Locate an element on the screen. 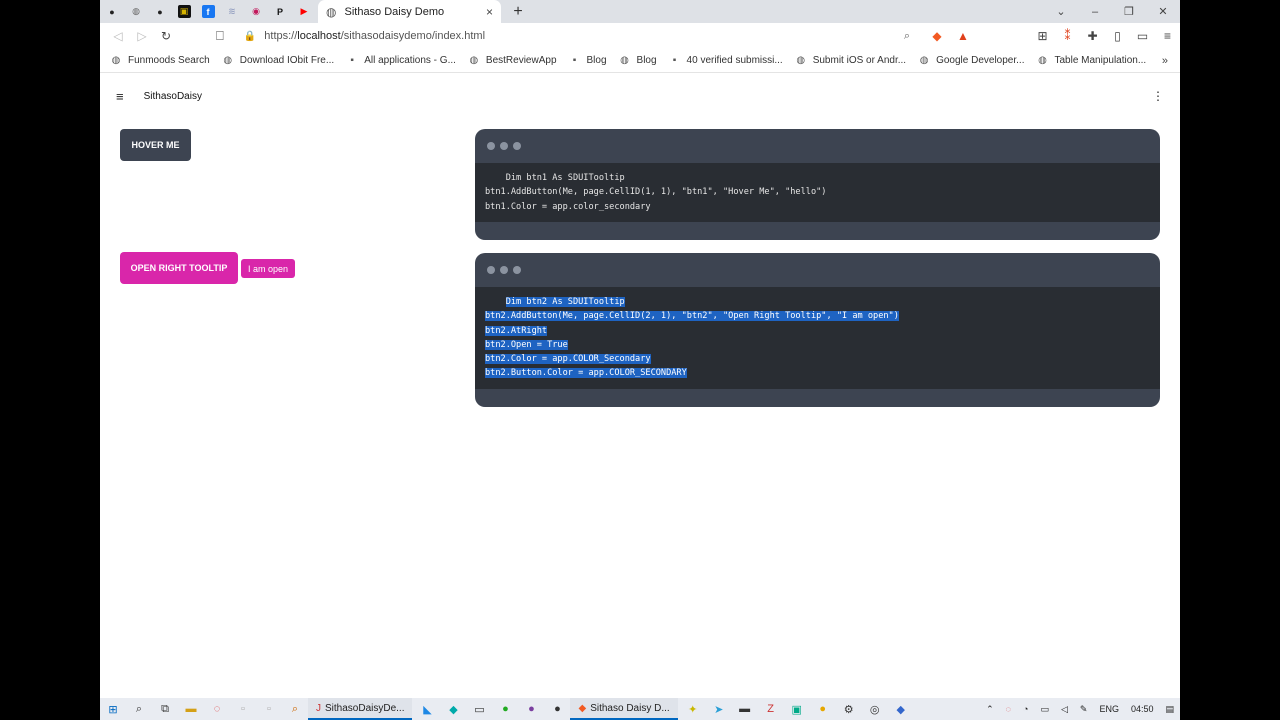 The image size is (1280, 720). close-window-button: ✕ is located at coordinates (1163, 11).